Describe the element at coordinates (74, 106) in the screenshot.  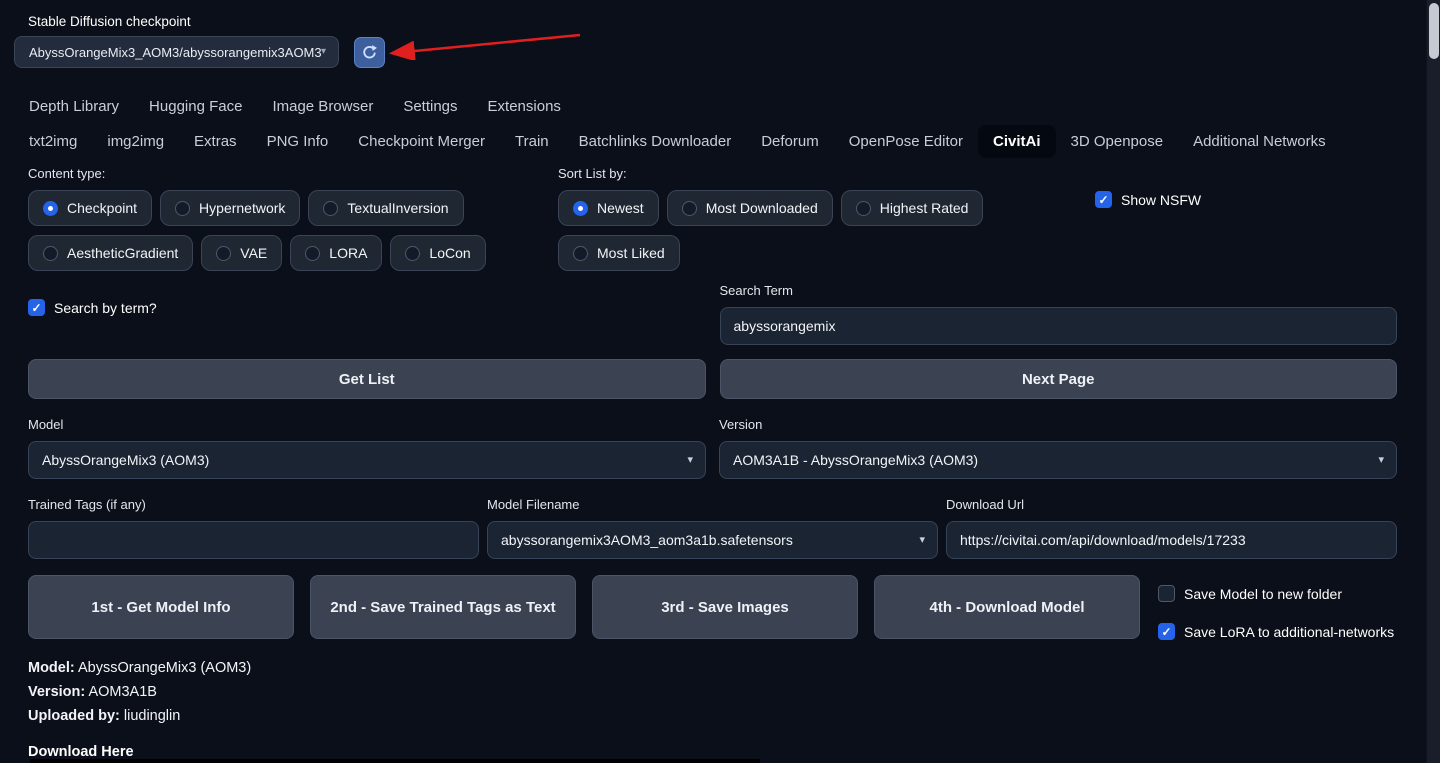
I see `tab-depth-library: Depth Library` at that location.